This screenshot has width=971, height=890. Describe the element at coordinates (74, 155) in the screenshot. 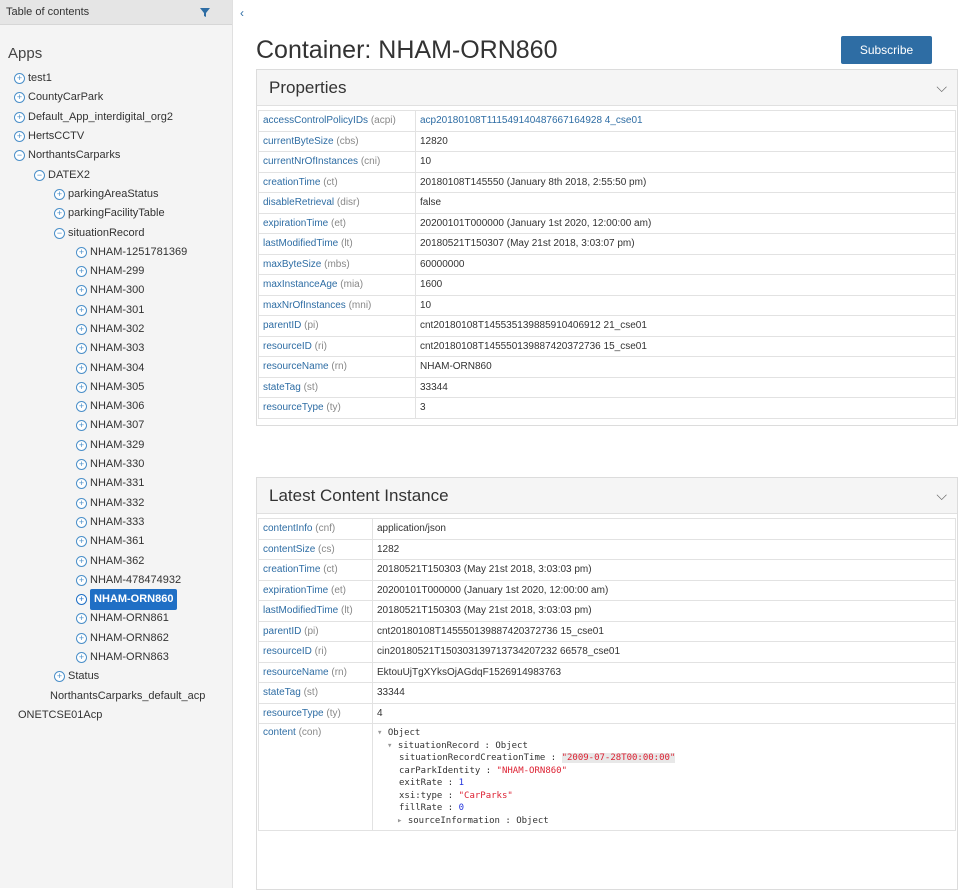

I see `tree-item-label: NorthantsCarparks` at that location.